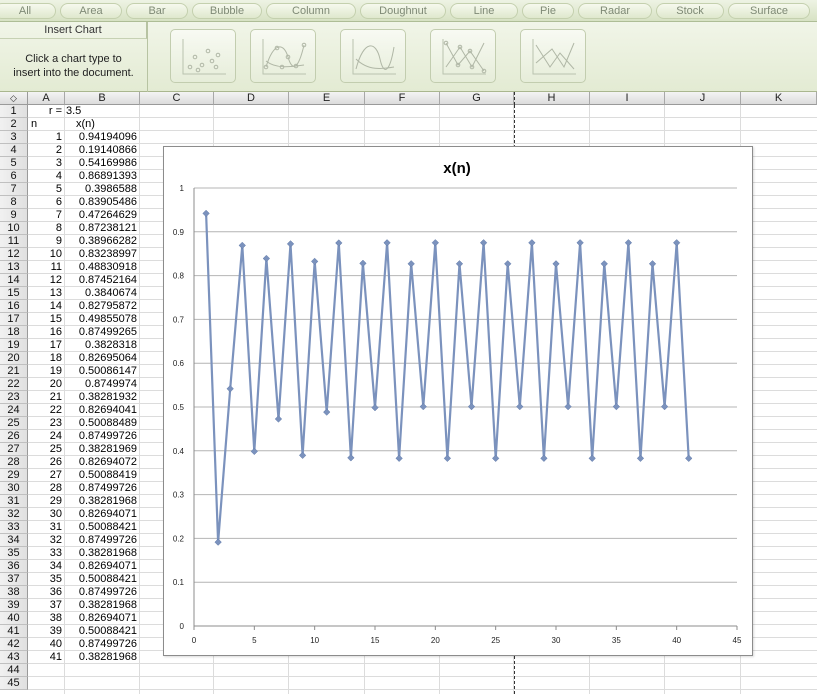 This screenshot has width=817, height=694. Describe the element at coordinates (101, 332) in the screenshot. I see `cell-x-value: 0.87499265` at that location.